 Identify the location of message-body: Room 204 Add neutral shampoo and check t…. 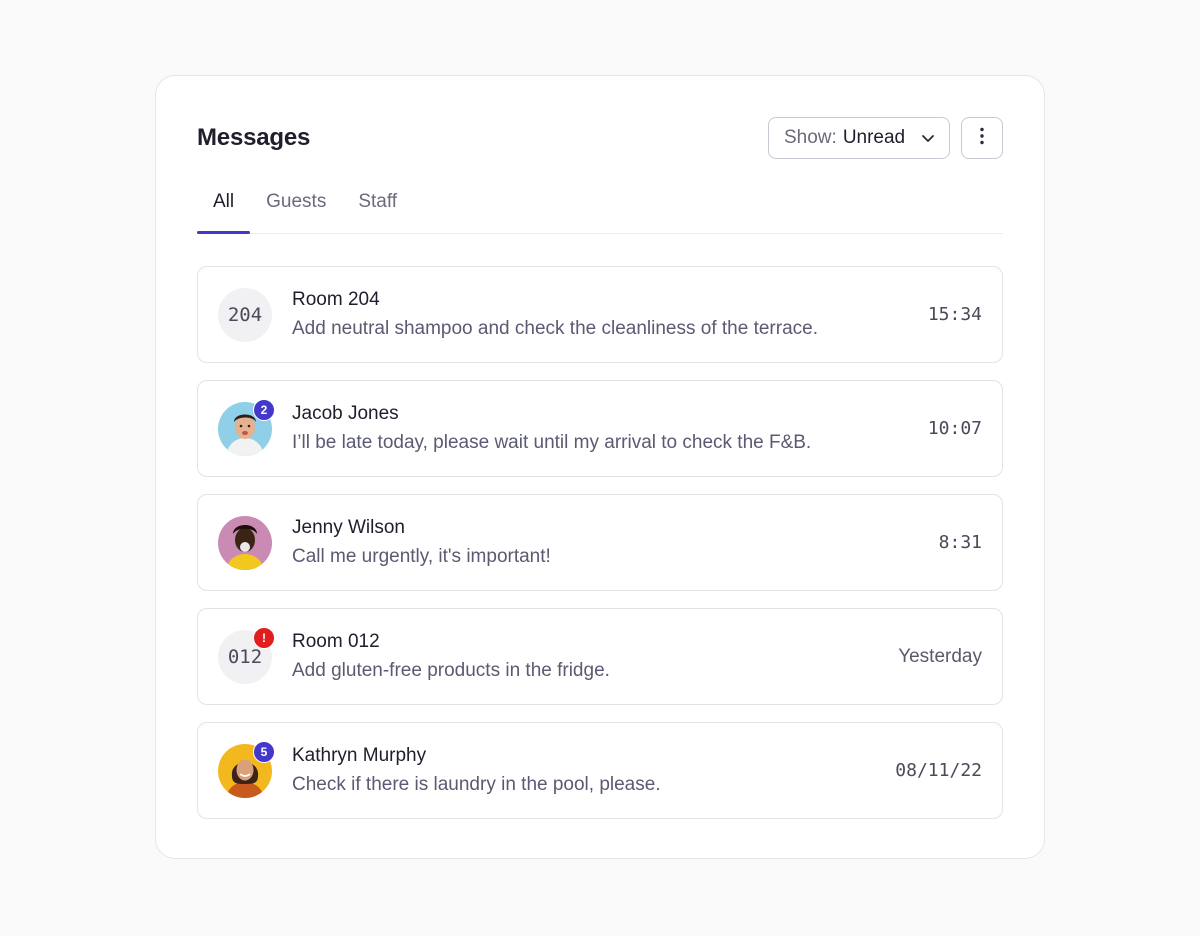
(610, 314).